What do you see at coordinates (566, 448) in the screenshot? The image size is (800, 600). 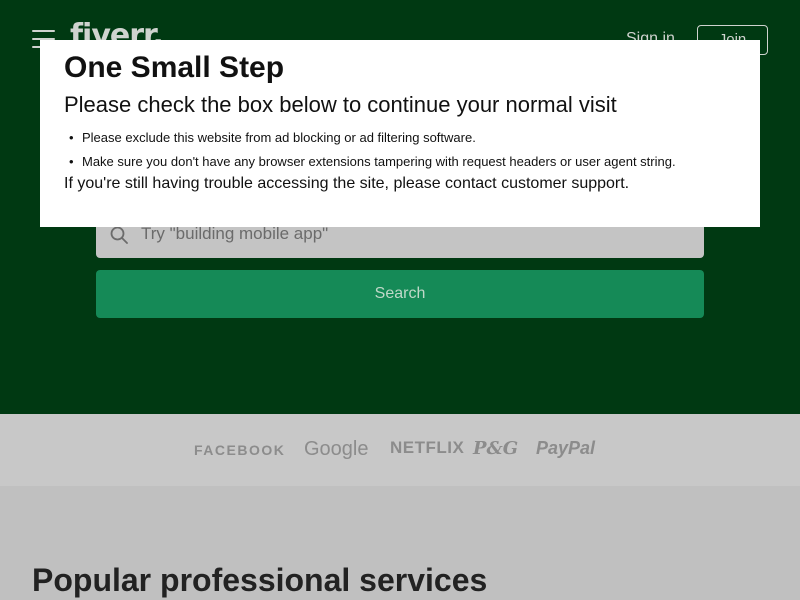 I see `paypal-logo: PayPal` at bounding box center [566, 448].